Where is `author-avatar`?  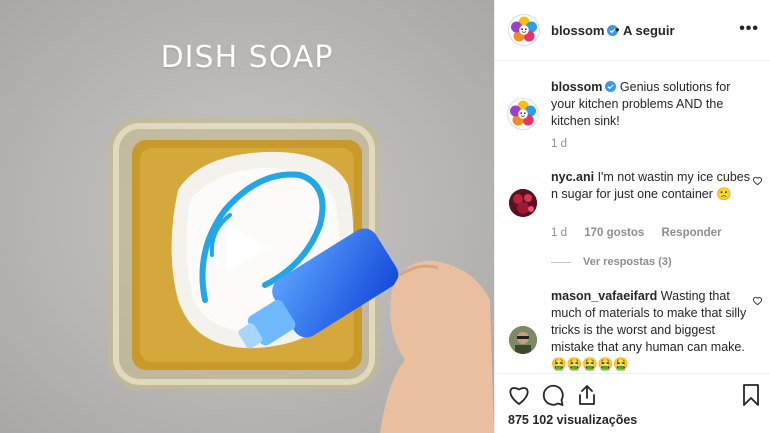 author-avatar is located at coordinates (524, 30).